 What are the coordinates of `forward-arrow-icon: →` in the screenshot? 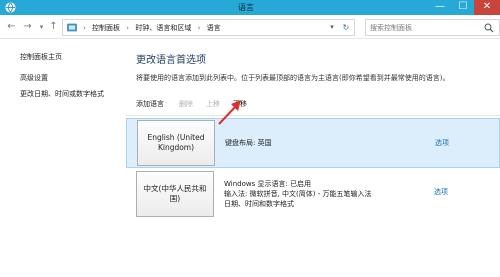 It's located at (27, 27).